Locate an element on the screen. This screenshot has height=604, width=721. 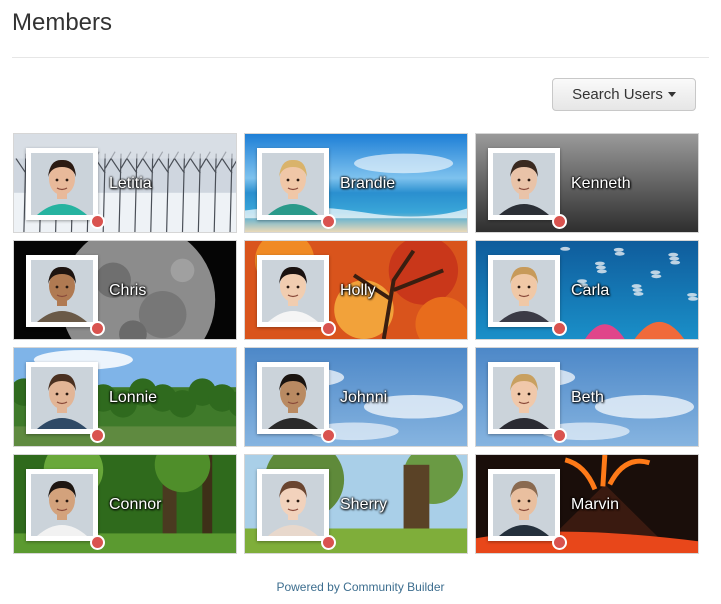
member-card-kenneth: Kenneth is located at coordinates (587, 183).